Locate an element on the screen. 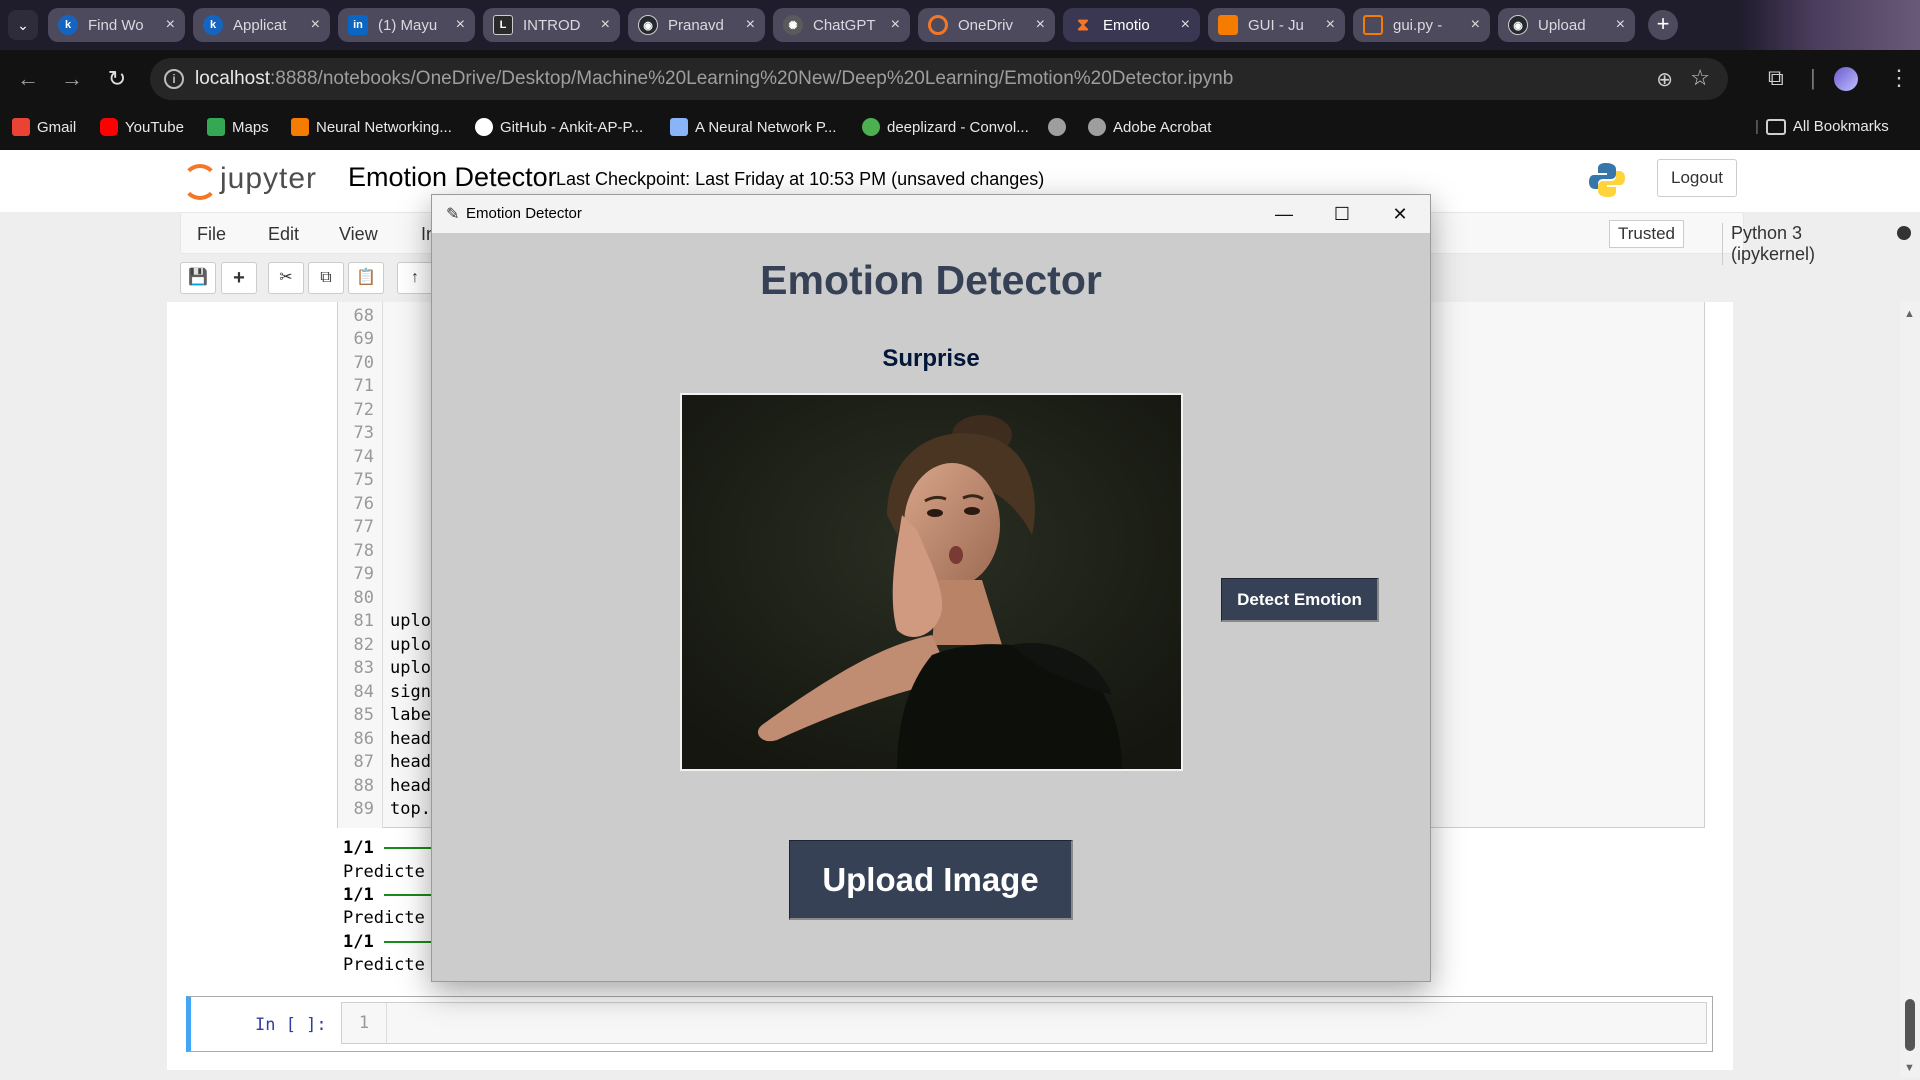 This screenshot has width=1920, height=1080. bookmark-label: YouTube is located at coordinates (154, 127).